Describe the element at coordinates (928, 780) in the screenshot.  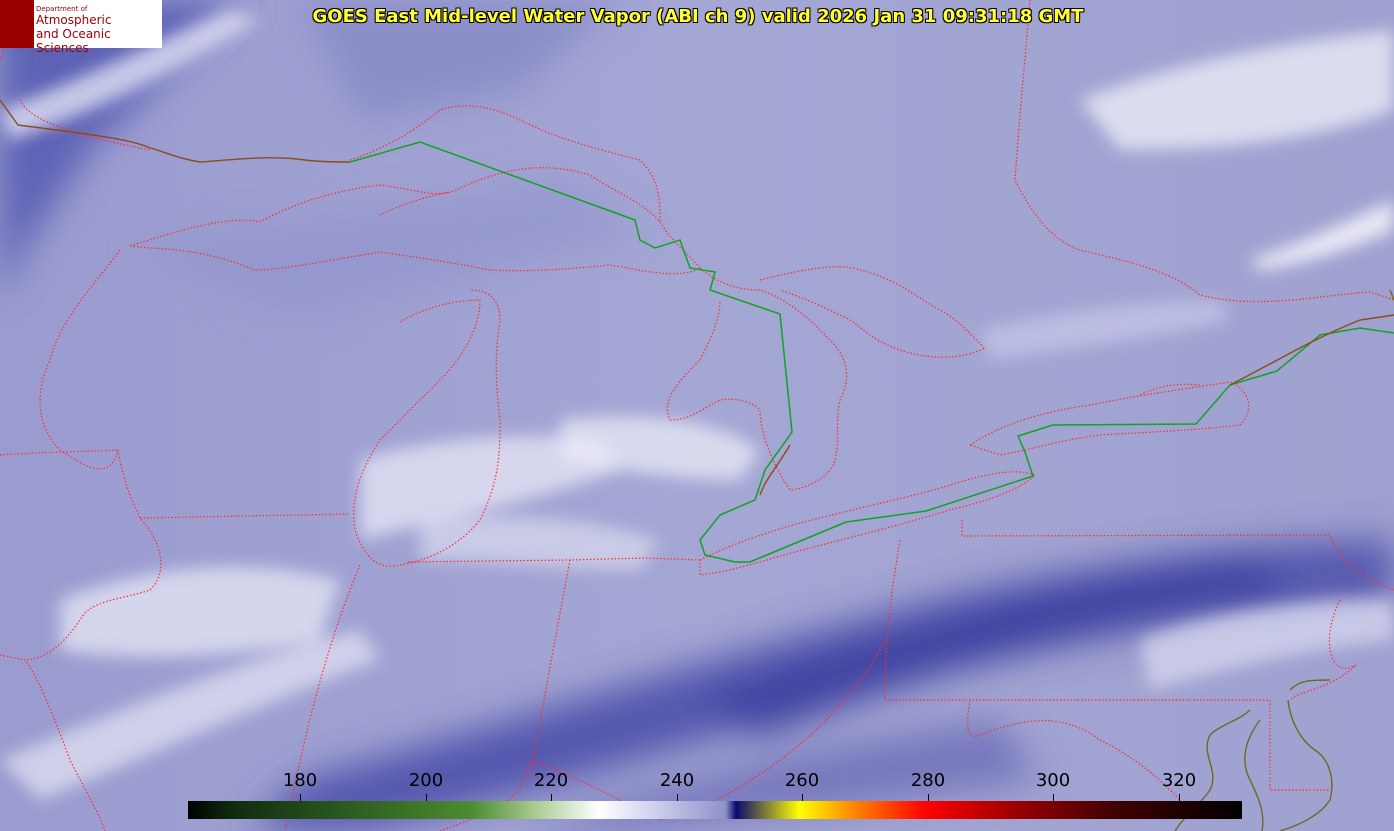
I see `colorbar-label-280: 280` at that location.